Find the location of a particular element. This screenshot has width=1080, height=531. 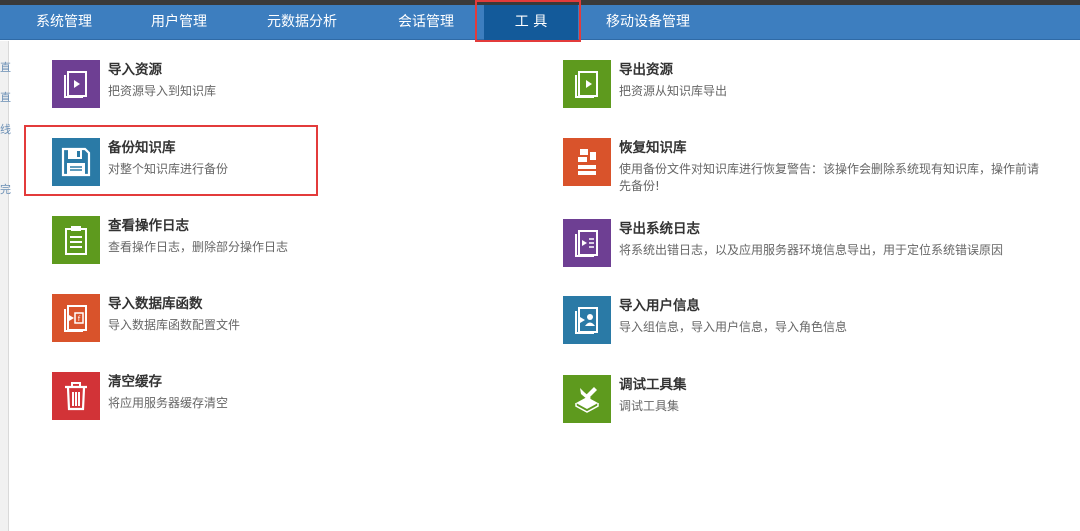

edge-char: 线 is located at coordinates (5, 129).